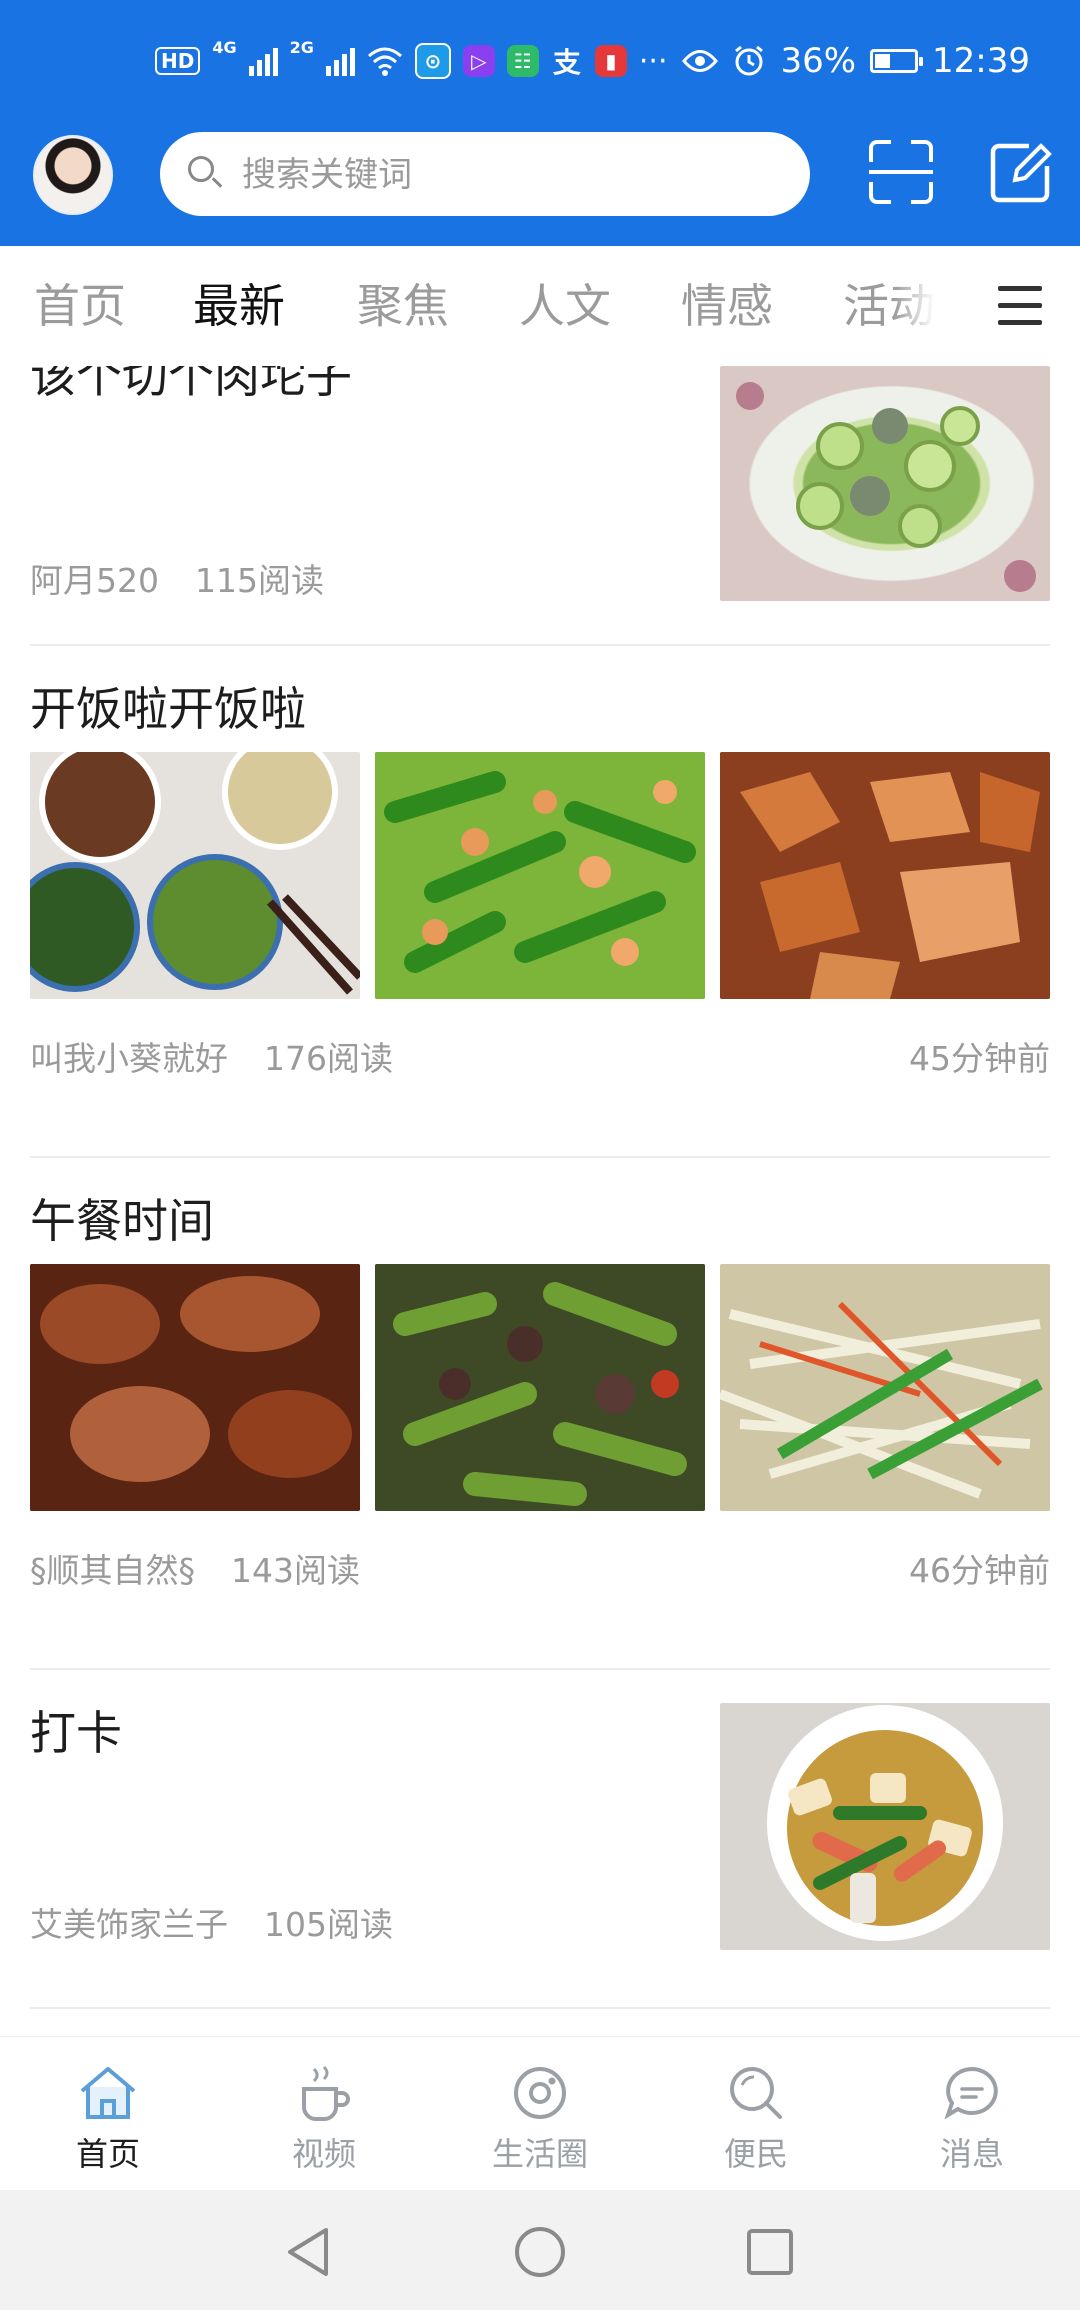 The height and width of the screenshot is (2310, 1080). I want to click on category-tabs: 首页 最新 聚焦 人文 情感 活动, so click(540, 306).